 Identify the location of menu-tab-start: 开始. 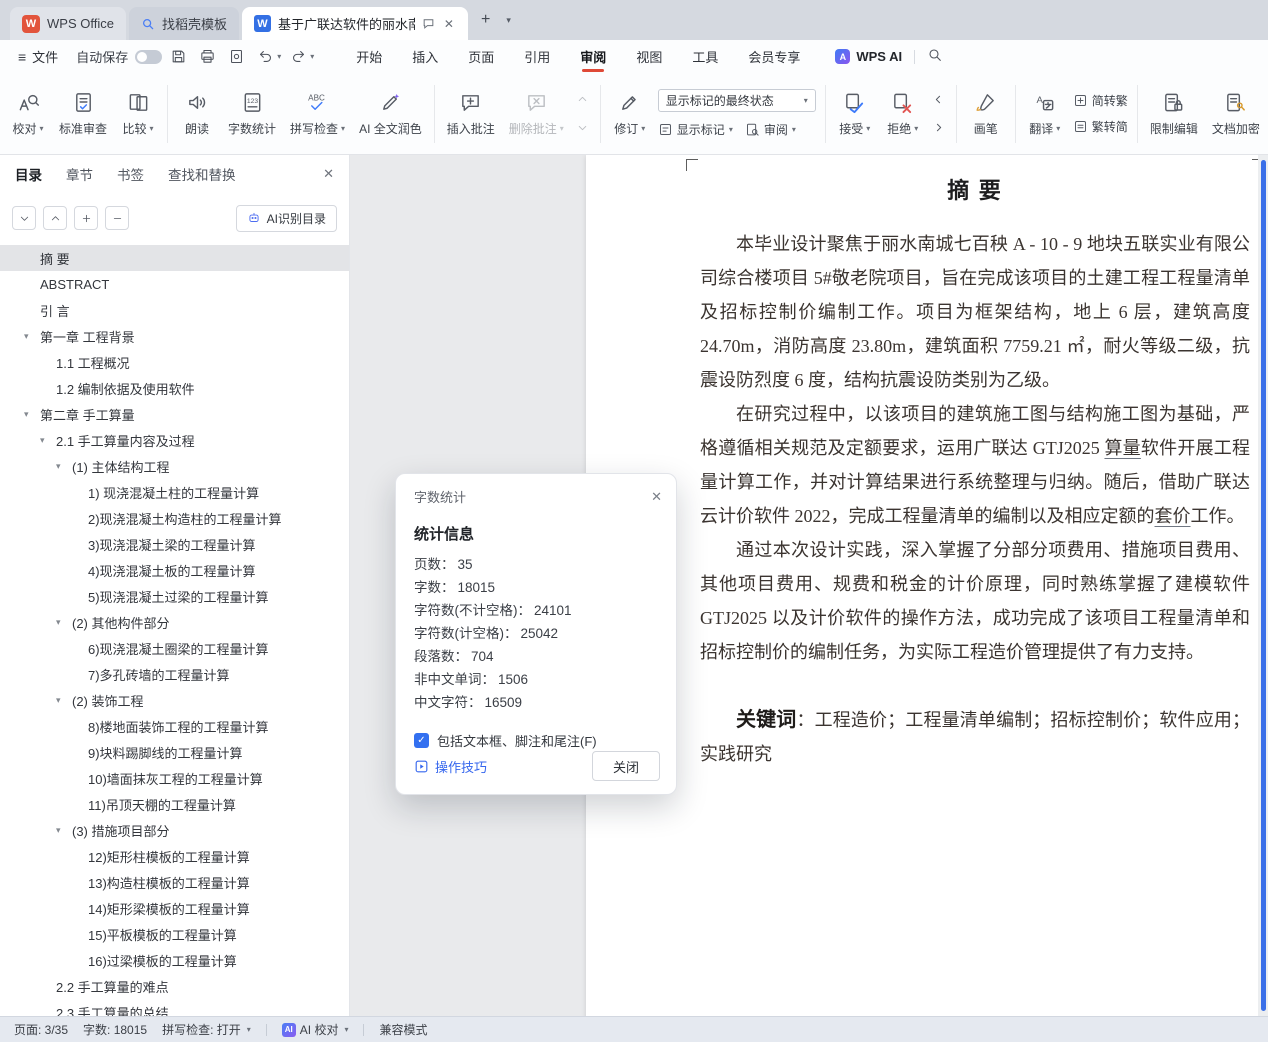
(369, 56).